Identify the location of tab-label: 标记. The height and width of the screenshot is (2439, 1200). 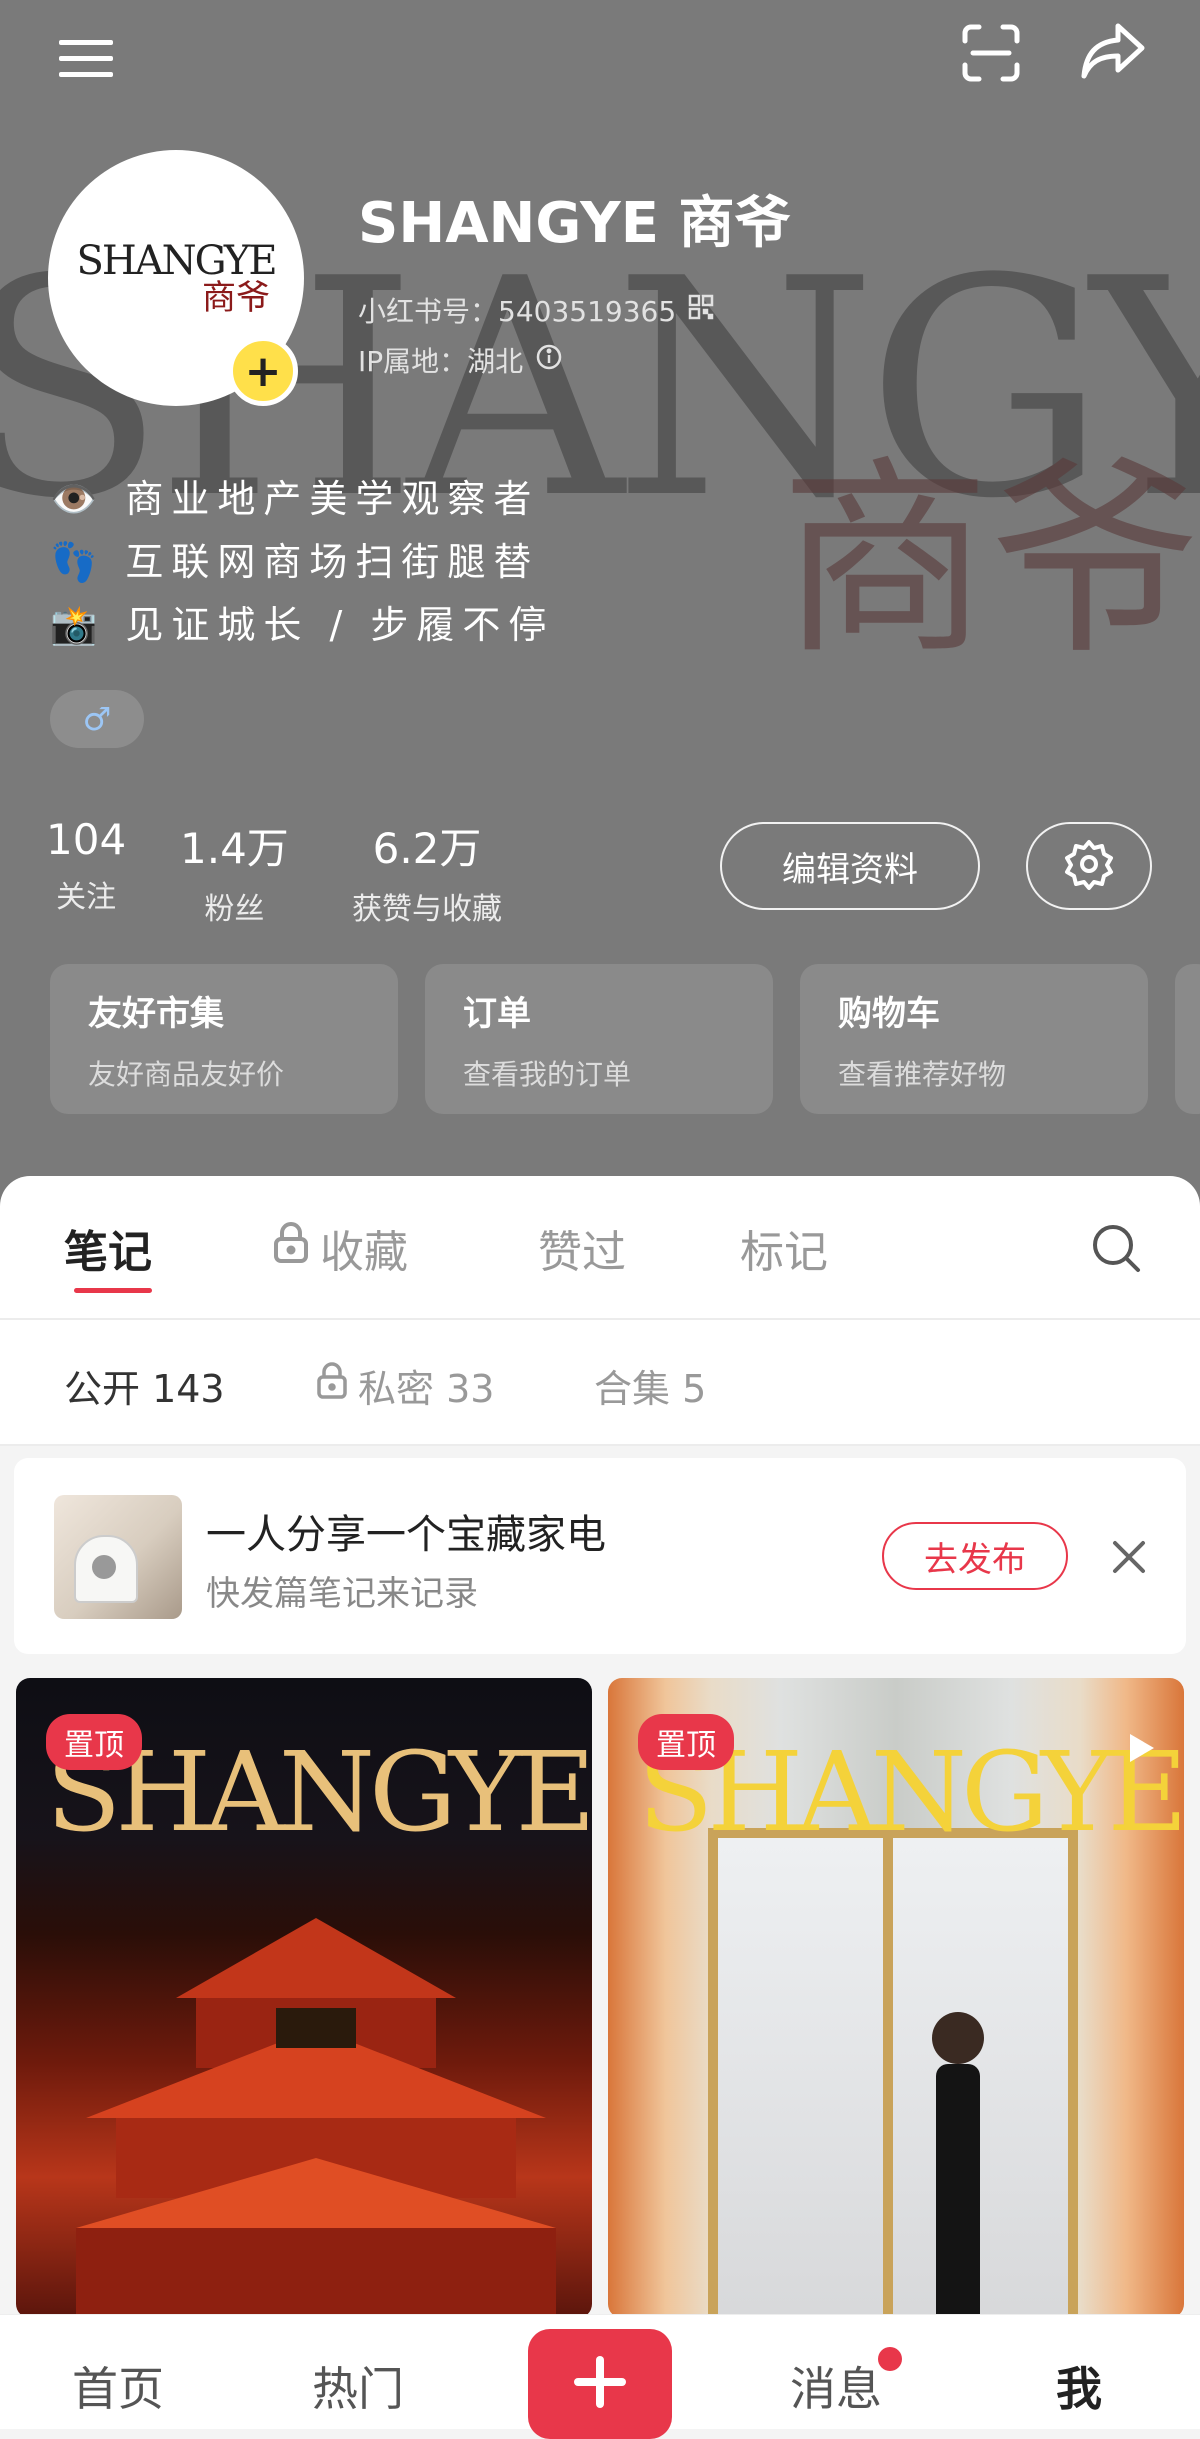
(784, 1252).